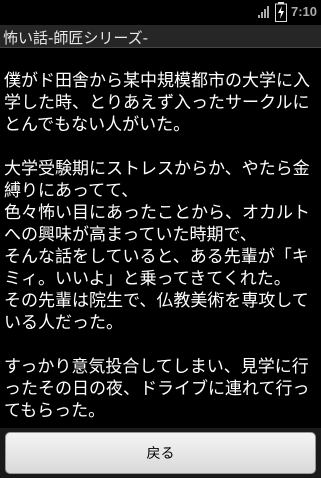  What do you see at coordinates (160, 12) in the screenshot?
I see `status-bar: 7:10` at bounding box center [160, 12].